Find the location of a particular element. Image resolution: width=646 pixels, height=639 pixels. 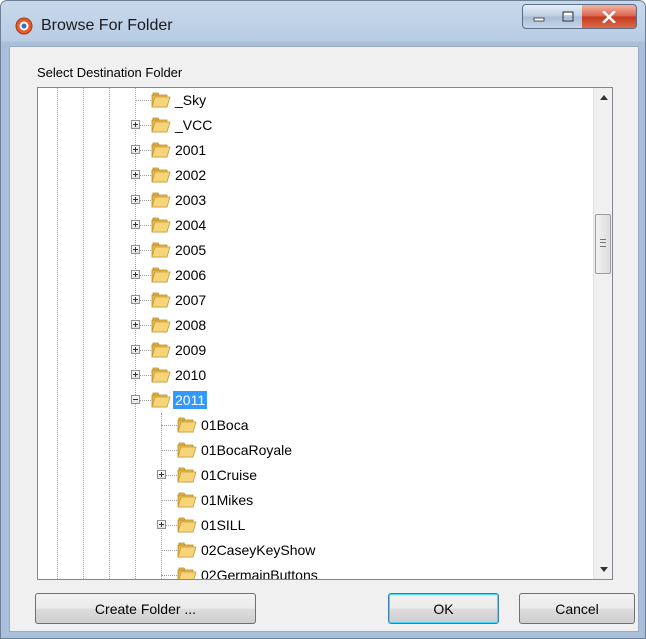

tree-item: _Sky is located at coordinates (315, 100).